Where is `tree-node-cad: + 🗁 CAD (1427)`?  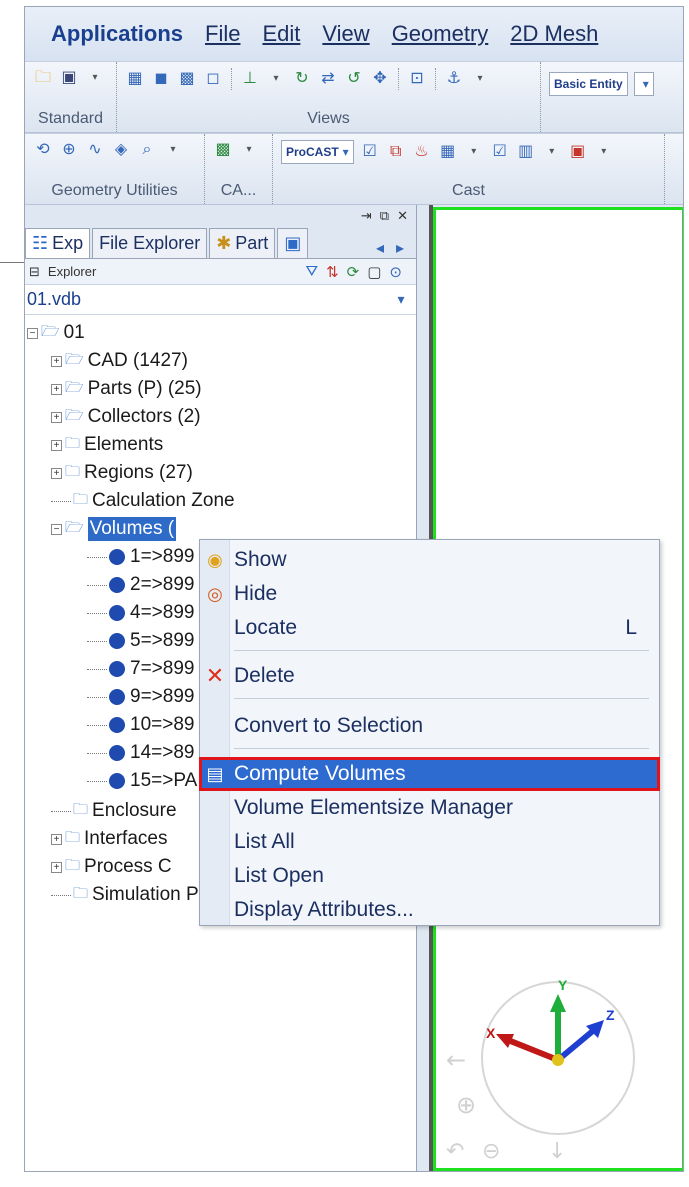 tree-node-cad: + 🗁 CAD (1427) is located at coordinates (119, 361).